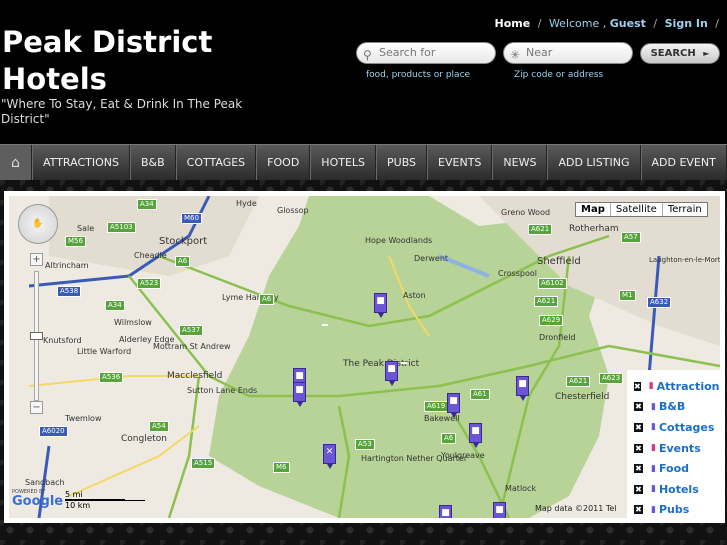 This screenshot has width=727, height=545. I want to click on signin-link: Sign In, so click(686, 23).